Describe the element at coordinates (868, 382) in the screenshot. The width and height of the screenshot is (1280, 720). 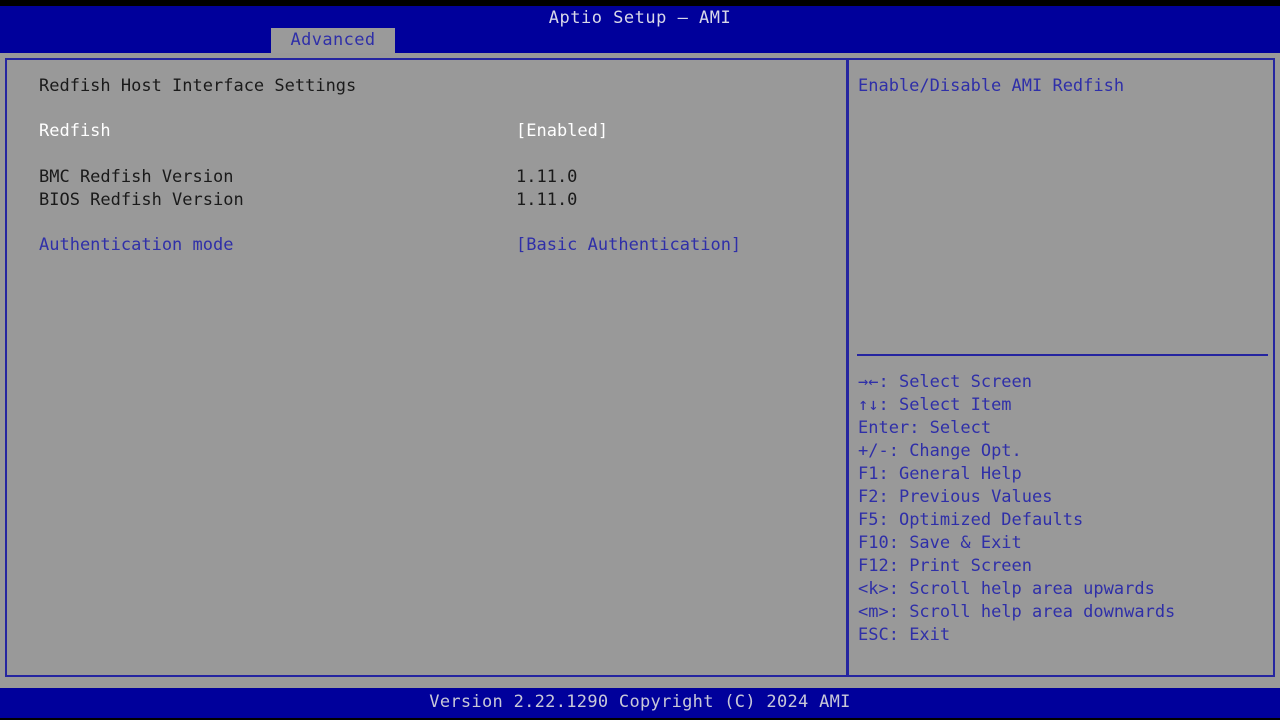
I see `legend-keys-select-screen: →←` at that location.